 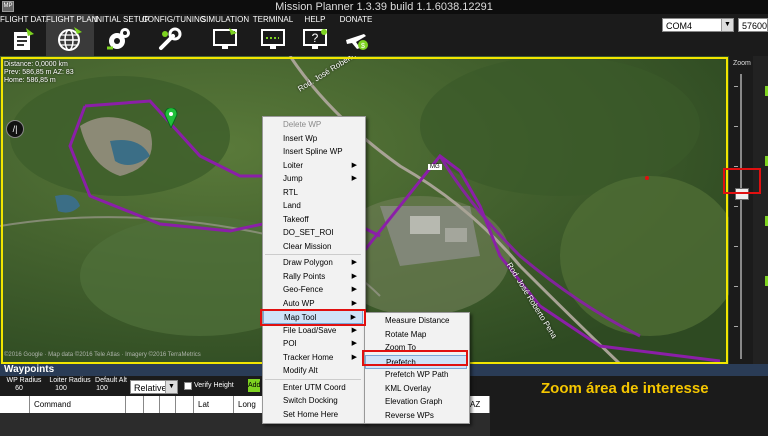 What do you see at coordinates (313, 358) in the screenshot?
I see `menu-item-tracker-home: Tracker Home ▶` at bounding box center [313, 358].